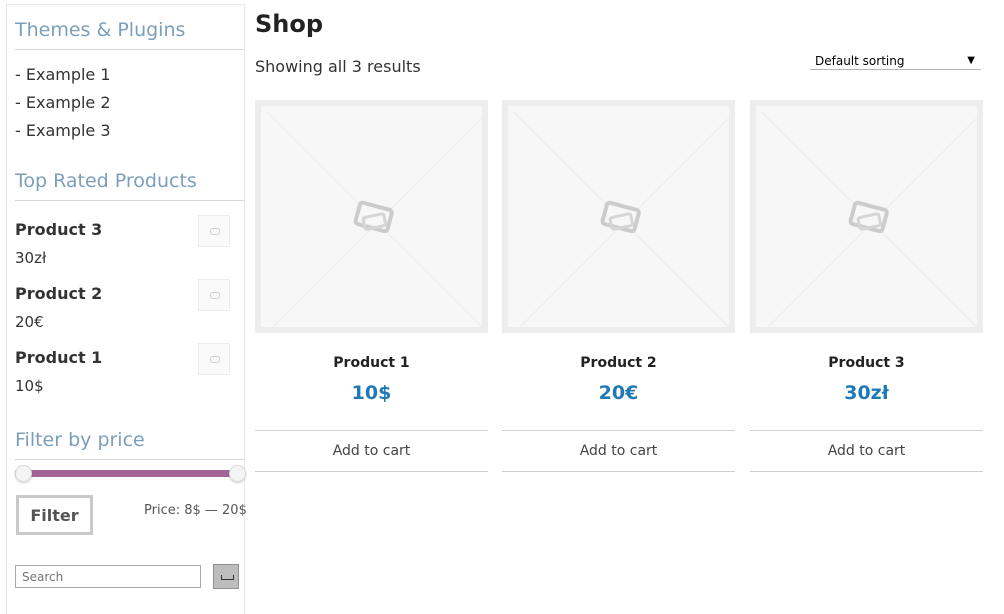  Describe the element at coordinates (125, 473) in the screenshot. I see `price-slider-range` at that location.